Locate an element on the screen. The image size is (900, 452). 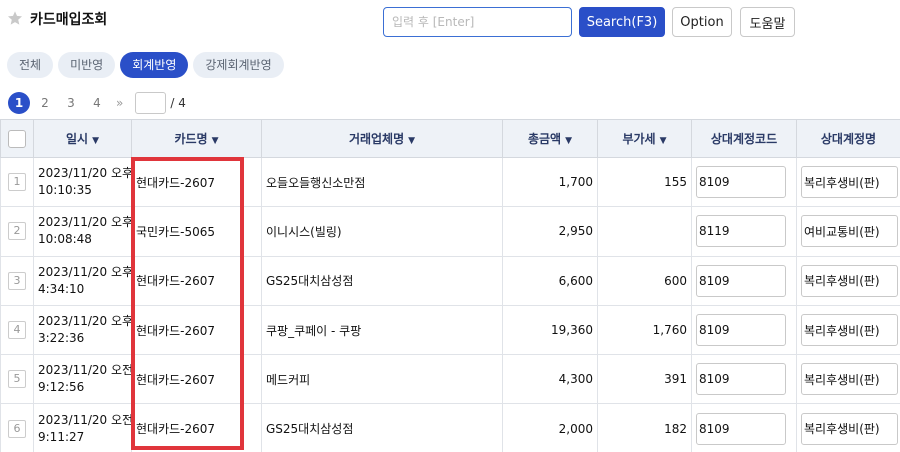
tab-forced-reflect: 강제회계반영 is located at coordinates (238, 65).